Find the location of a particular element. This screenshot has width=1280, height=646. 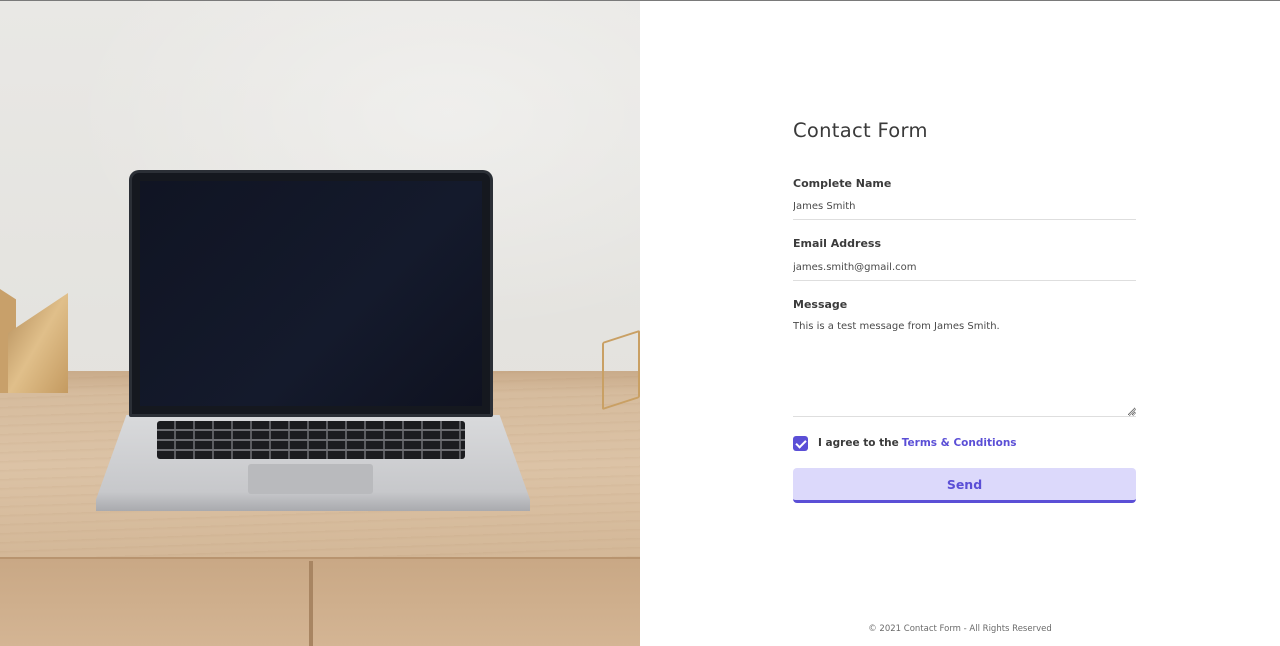

photo-geometric-decor is located at coordinates (621, 370).